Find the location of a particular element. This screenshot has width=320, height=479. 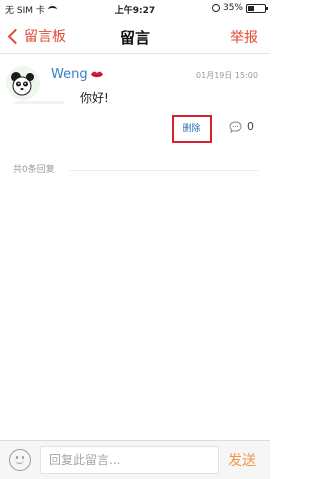

username-row: Weng is located at coordinates (77, 74).